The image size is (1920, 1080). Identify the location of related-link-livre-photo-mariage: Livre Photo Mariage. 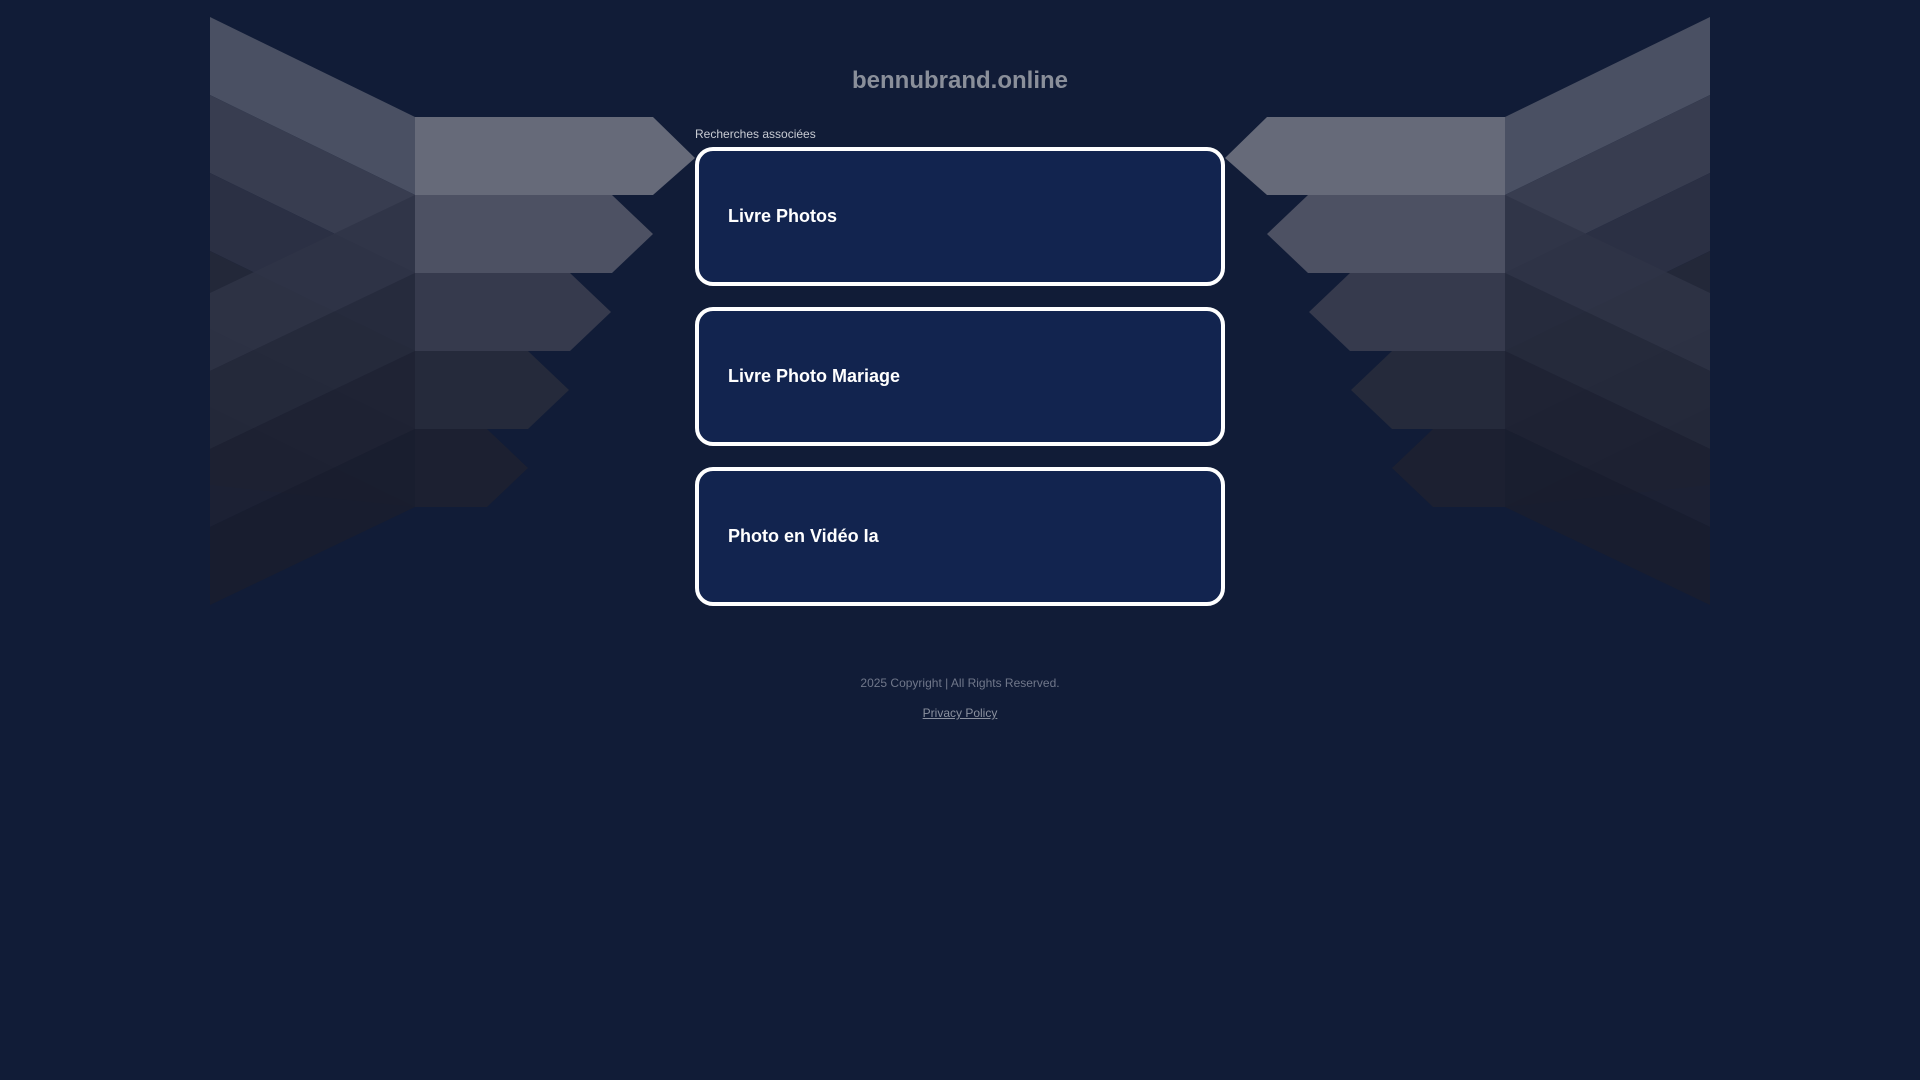
(960, 376).